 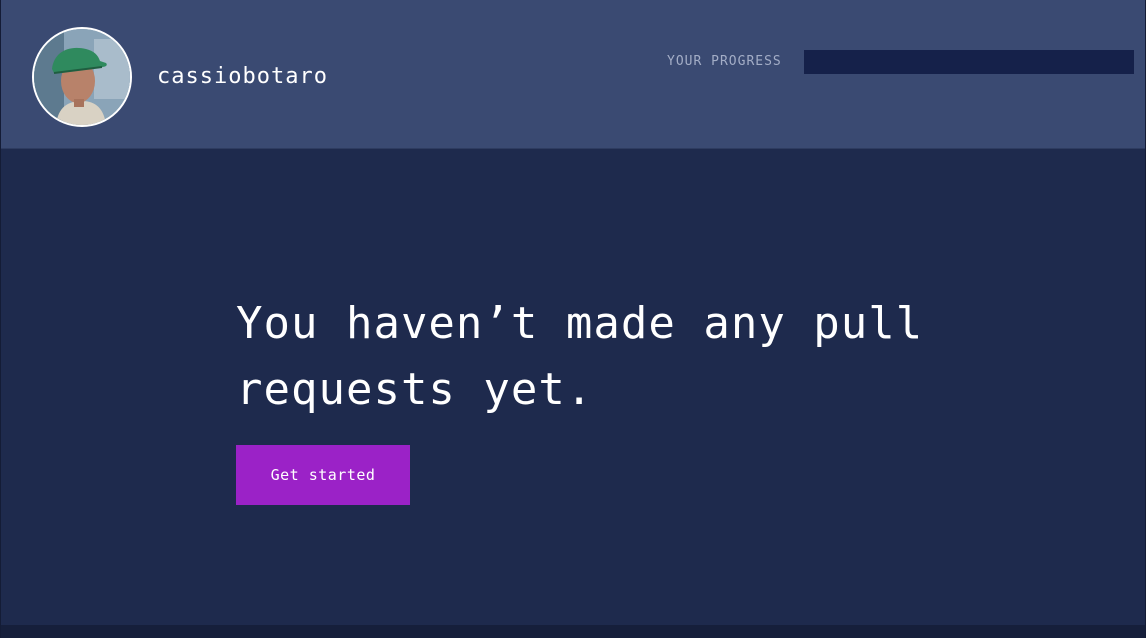 I want to click on empty-state-message: You haven’t made any pull requests yet., so click(x=580, y=356).